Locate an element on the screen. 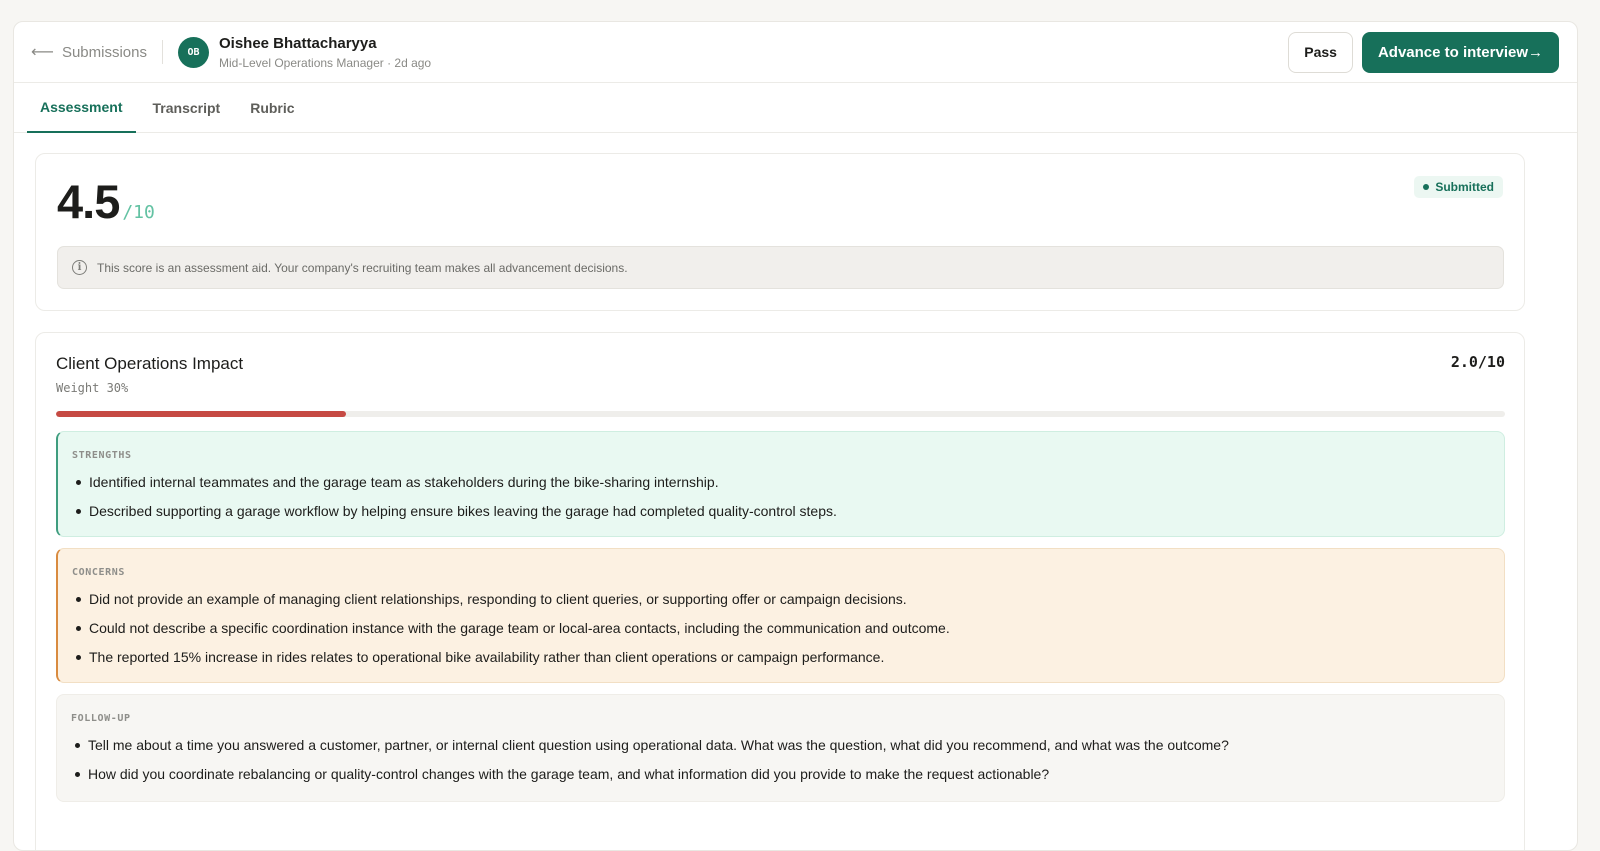 This screenshot has height=851, width=1600. criterion-score-fill is located at coordinates (201, 414).